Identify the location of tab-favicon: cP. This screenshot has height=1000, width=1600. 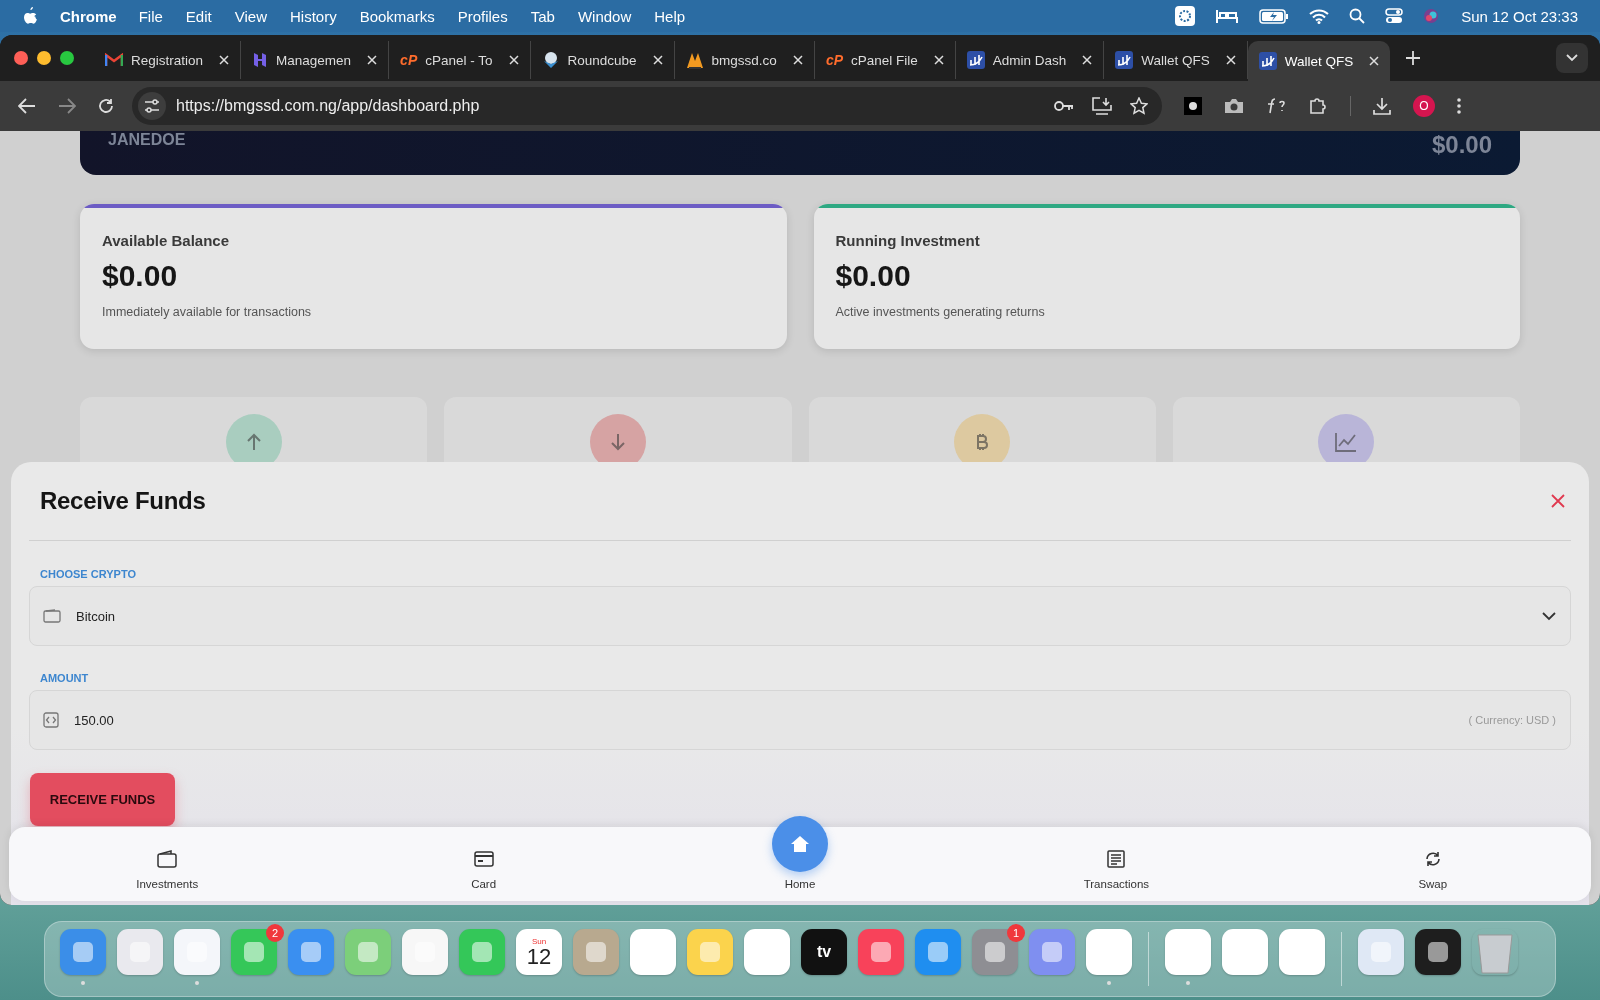
(409, 60).